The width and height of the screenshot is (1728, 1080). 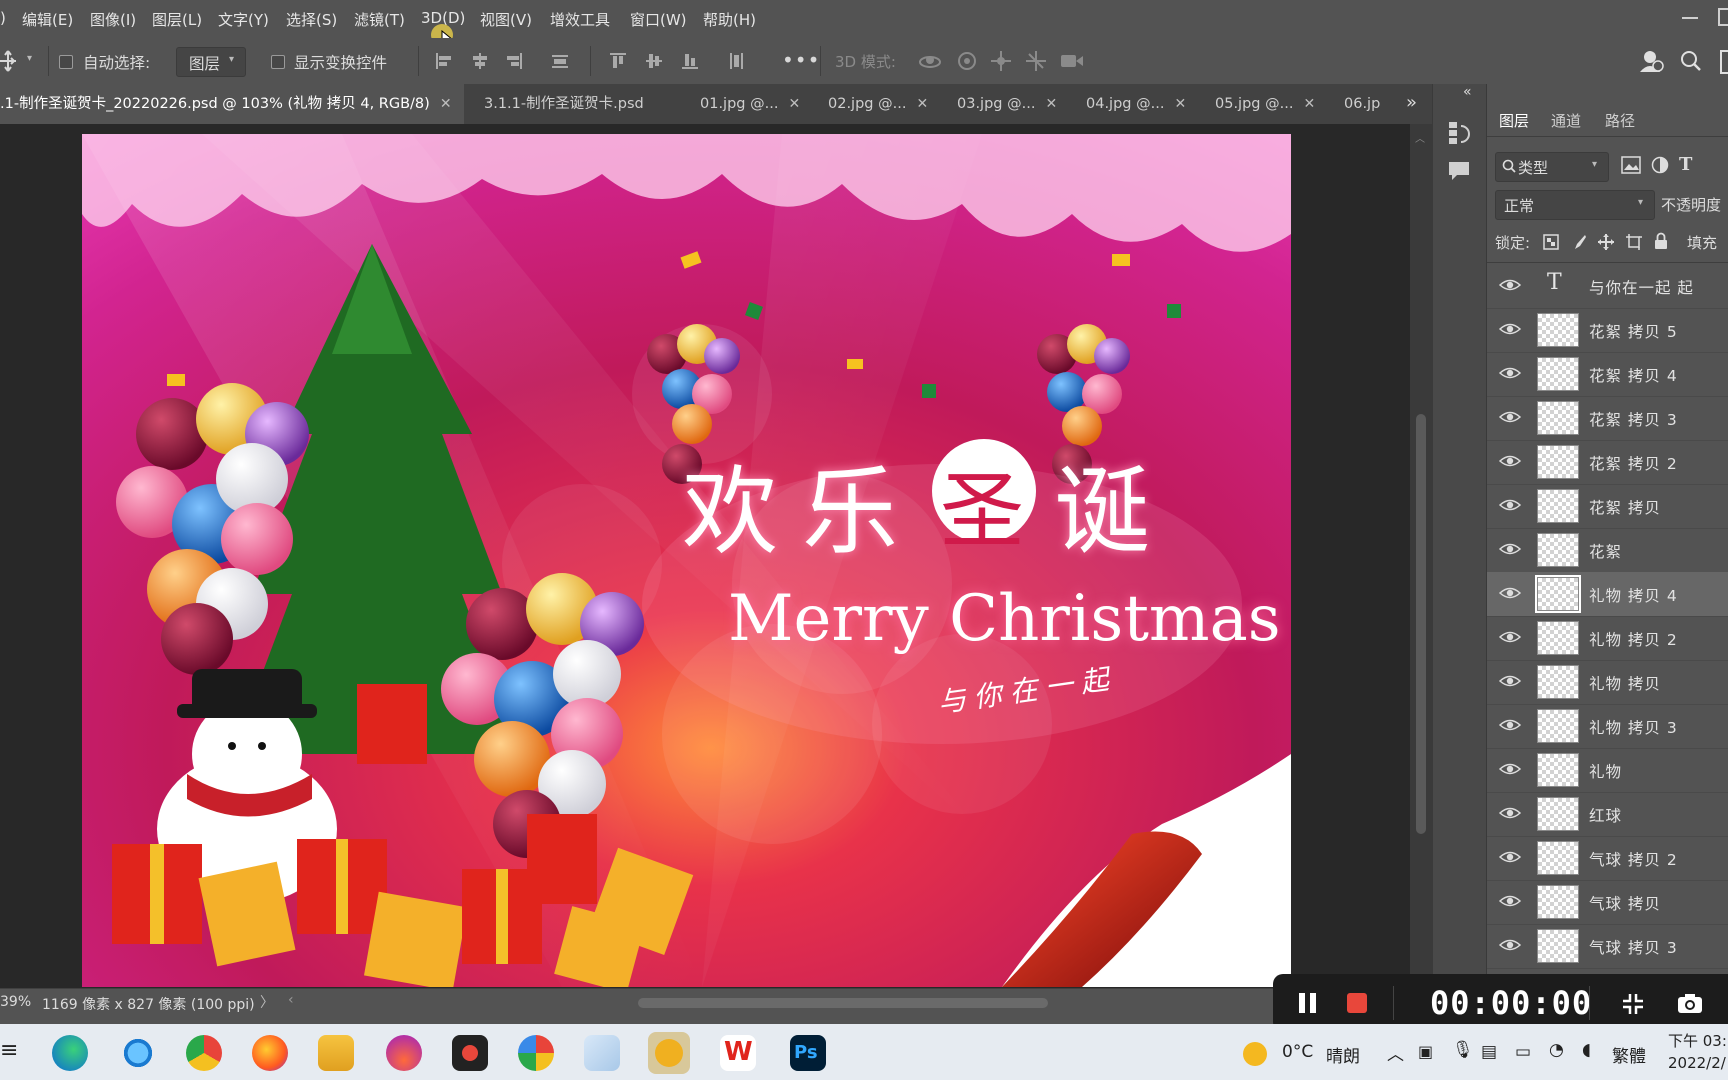 What do you see at coordinates (1459, 171) in the screenshot?
I see `comments-icon` at bounding box center [1459, 171].